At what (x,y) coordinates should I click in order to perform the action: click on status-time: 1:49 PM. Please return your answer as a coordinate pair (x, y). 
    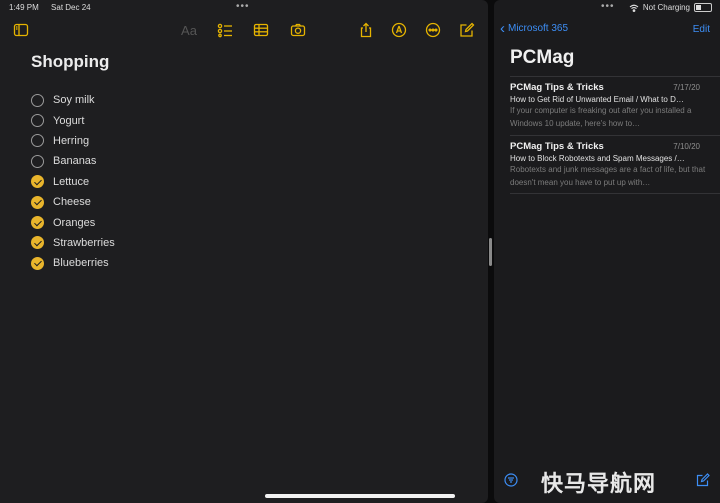
    Looking at the image, I should click on (24, 7).